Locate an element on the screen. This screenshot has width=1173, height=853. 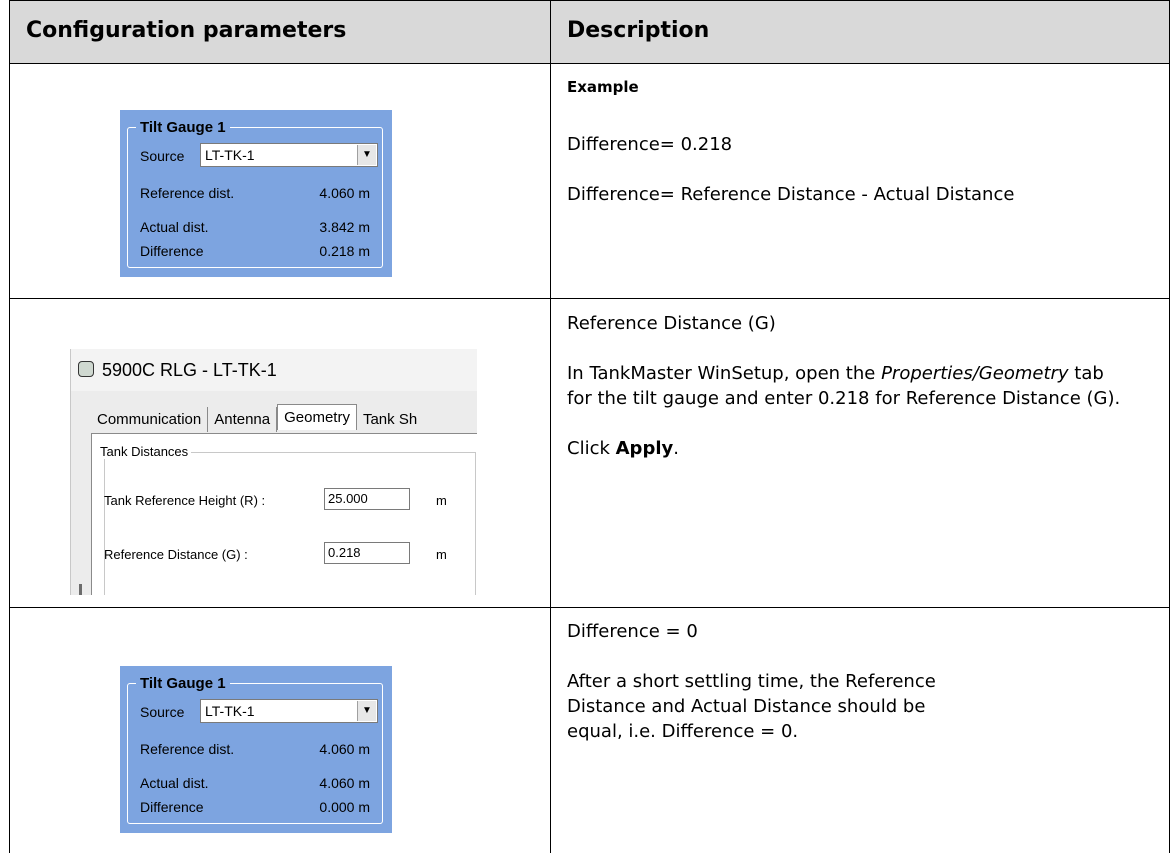
period-text: . is located at coordinates (676, 448).